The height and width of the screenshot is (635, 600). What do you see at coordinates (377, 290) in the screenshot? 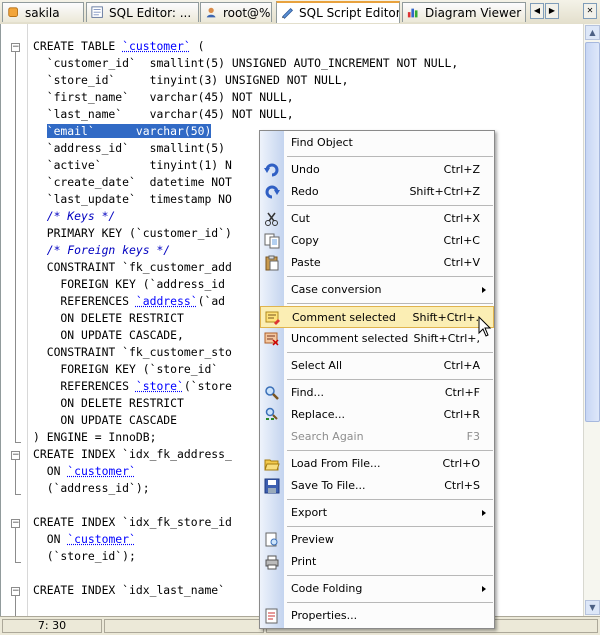
I see `menu-item-case-conversion: Case conversion` at bounding box center [377, 290].